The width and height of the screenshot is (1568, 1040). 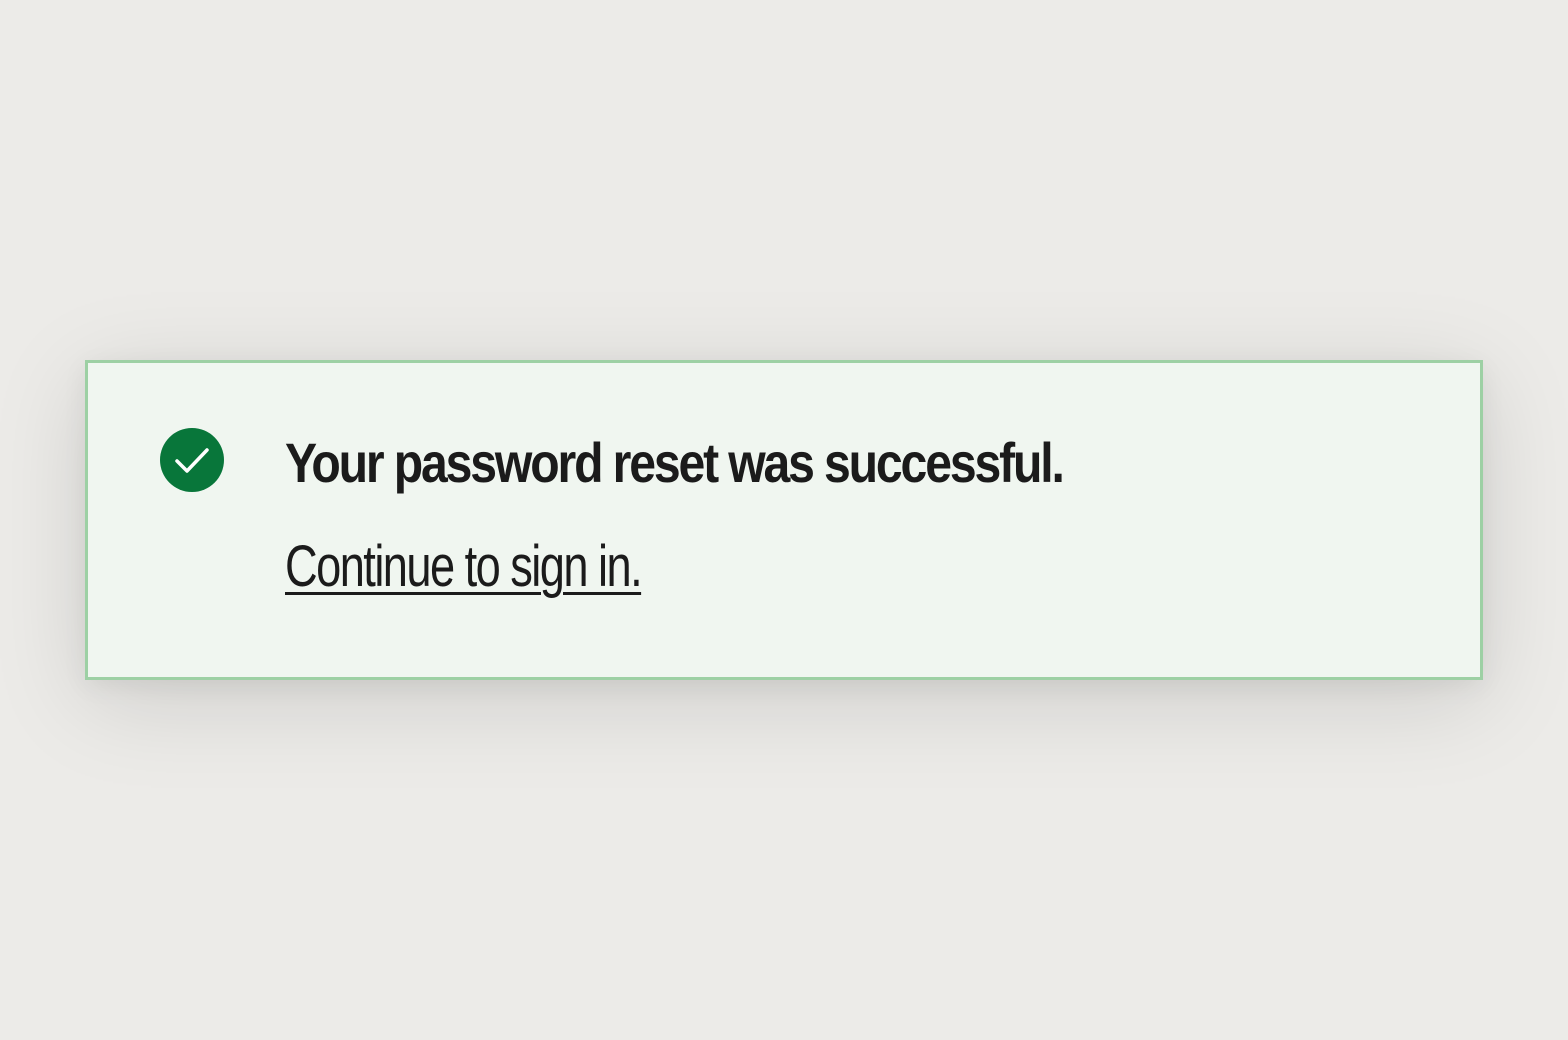 I want to click on continue-sign-in-link: Continue to sign in., so click(x=464, y=567).